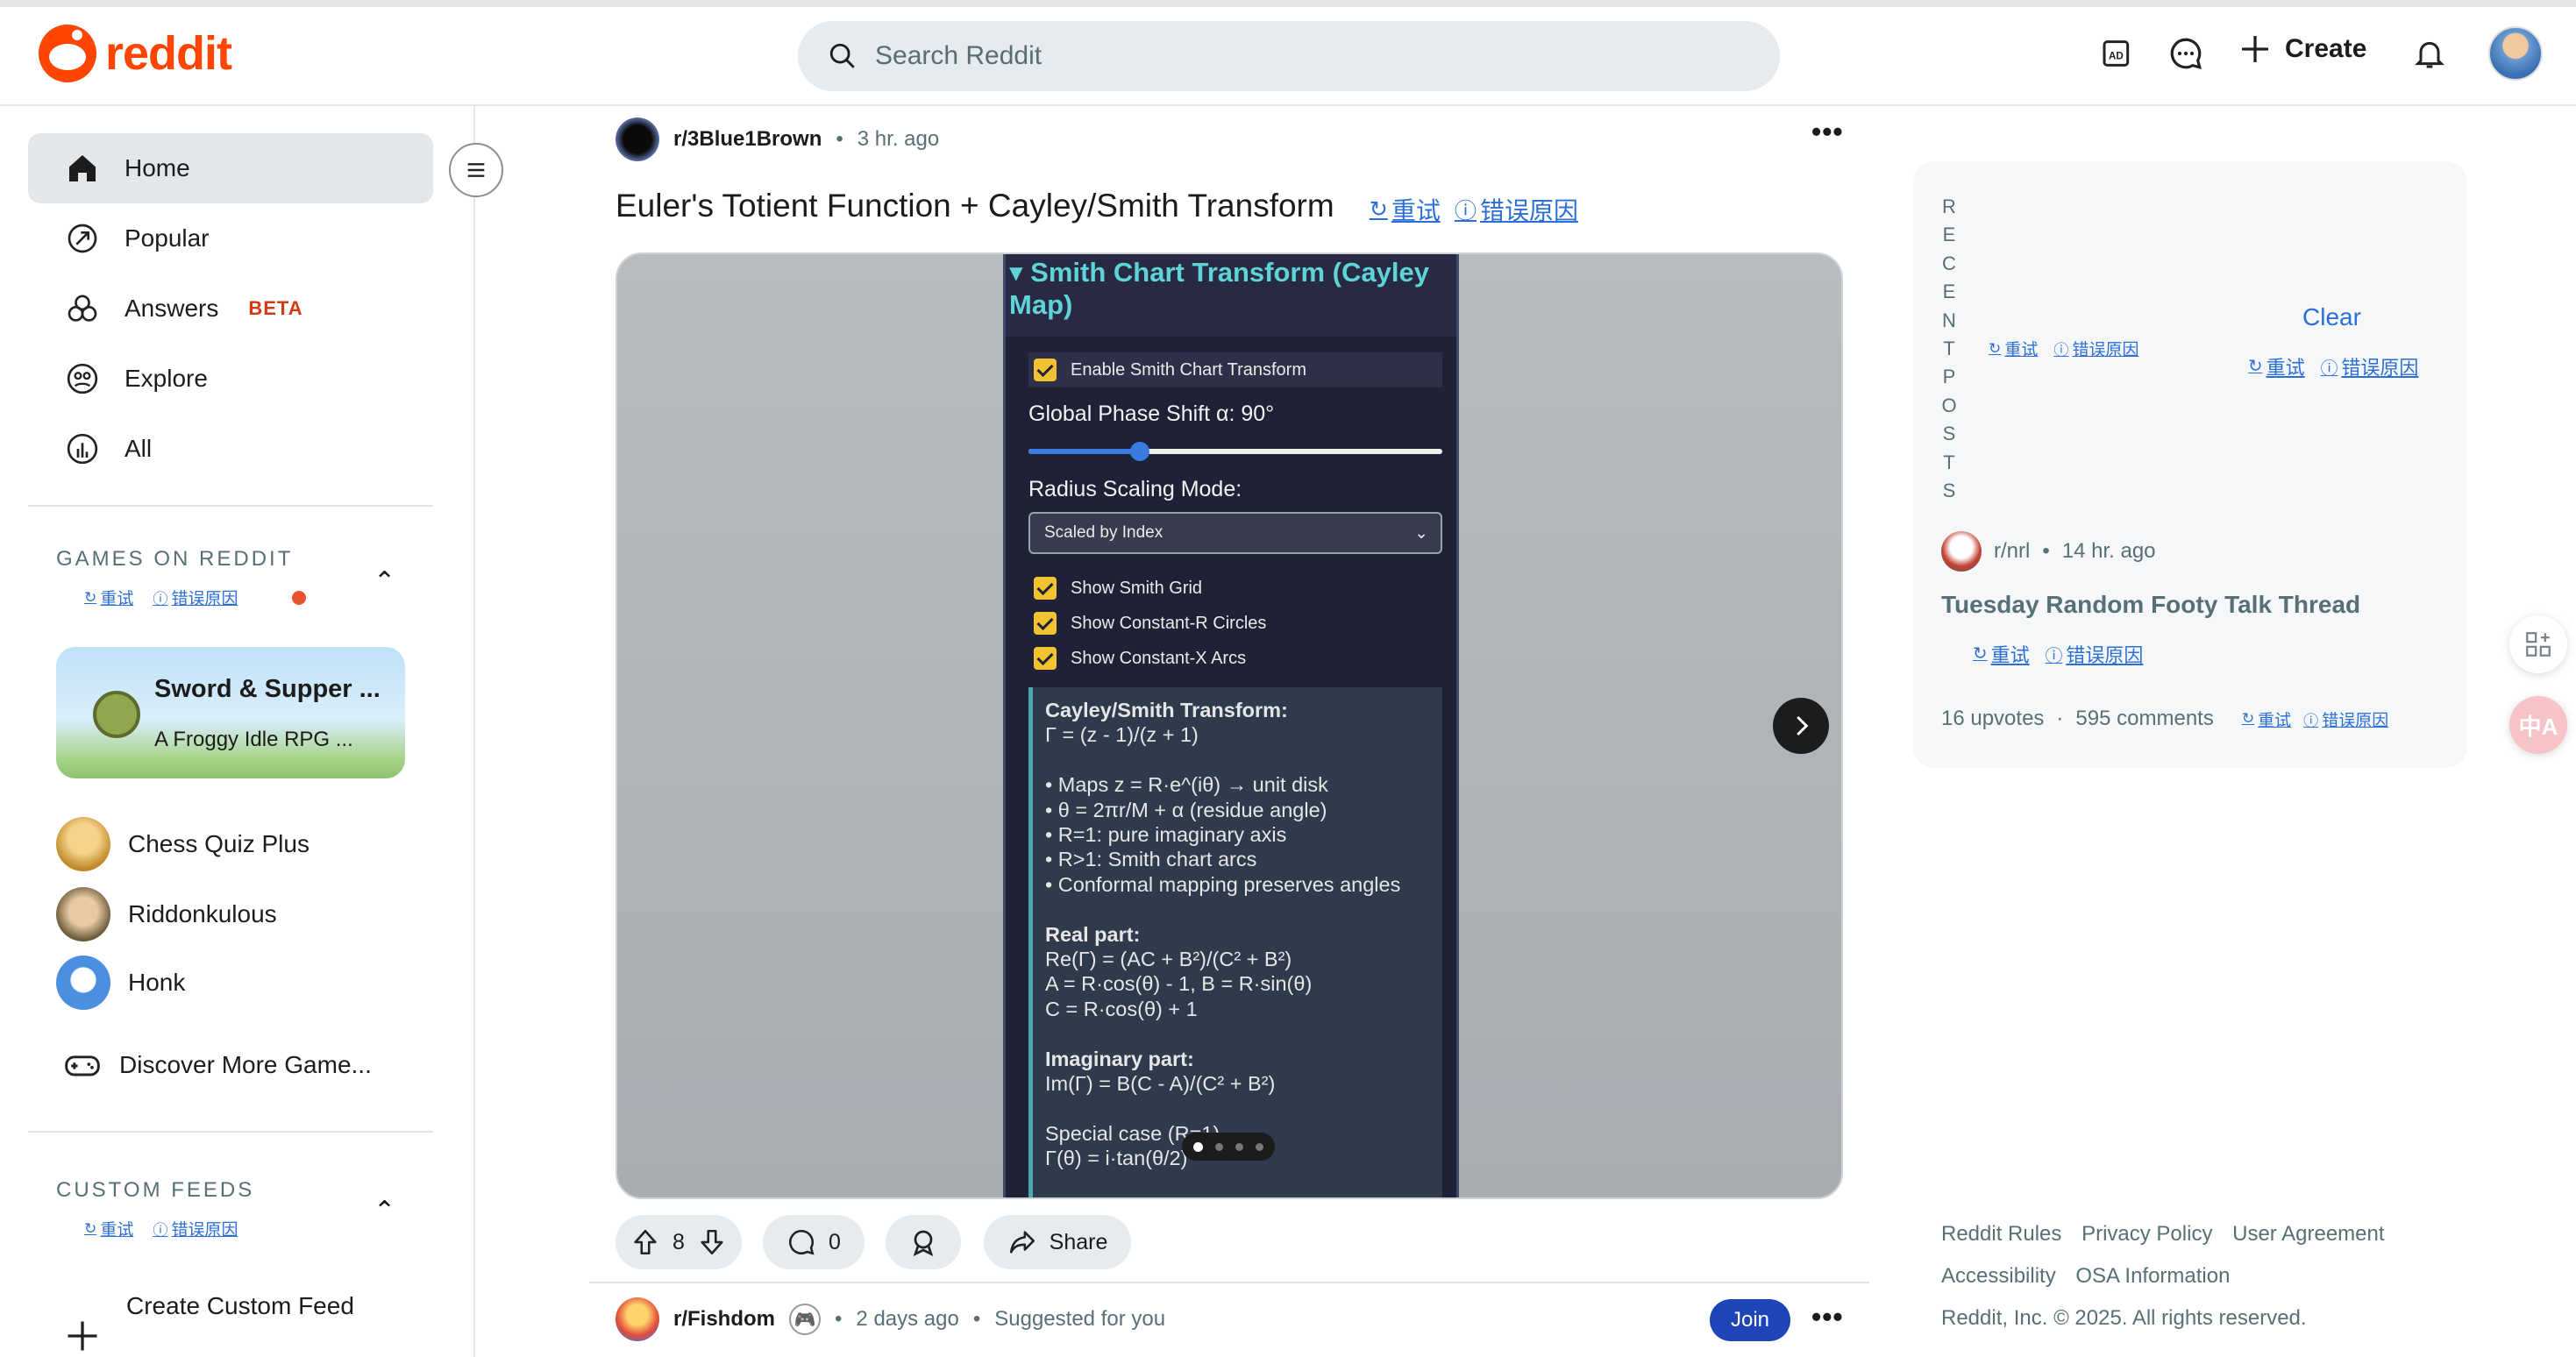 The image size is (2576, 1357). I want to click on menu-icon, so click(476, 170).